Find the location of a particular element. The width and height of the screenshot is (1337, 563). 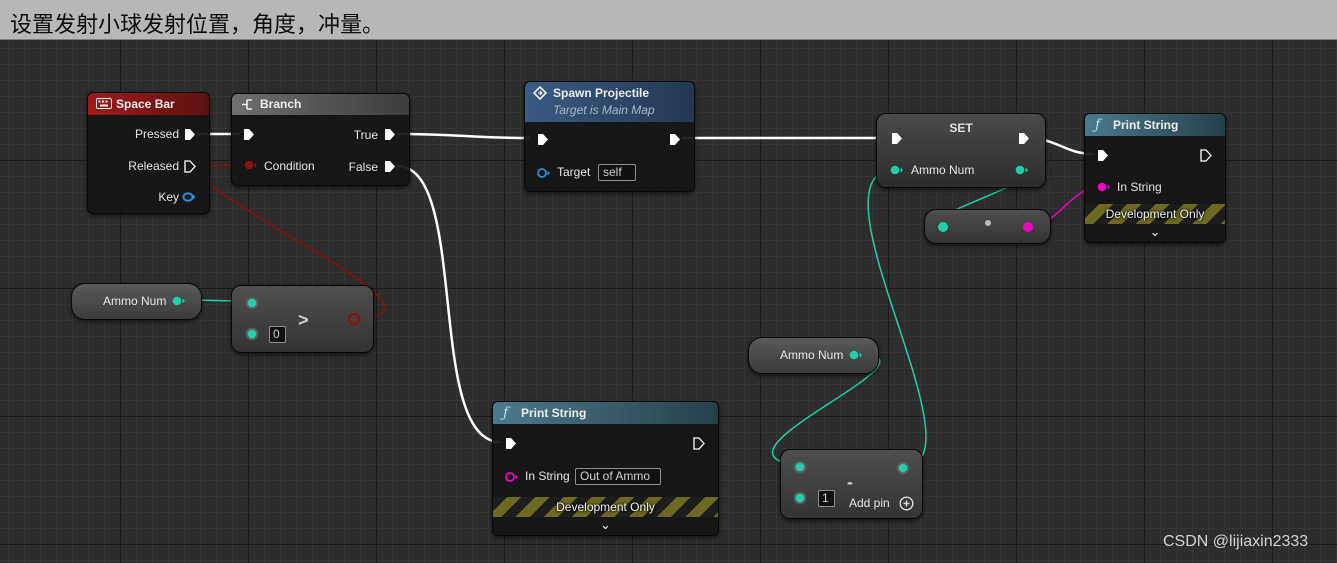

ammo-num-getter-label: Ammo Num is located at coordinates (135, 301).